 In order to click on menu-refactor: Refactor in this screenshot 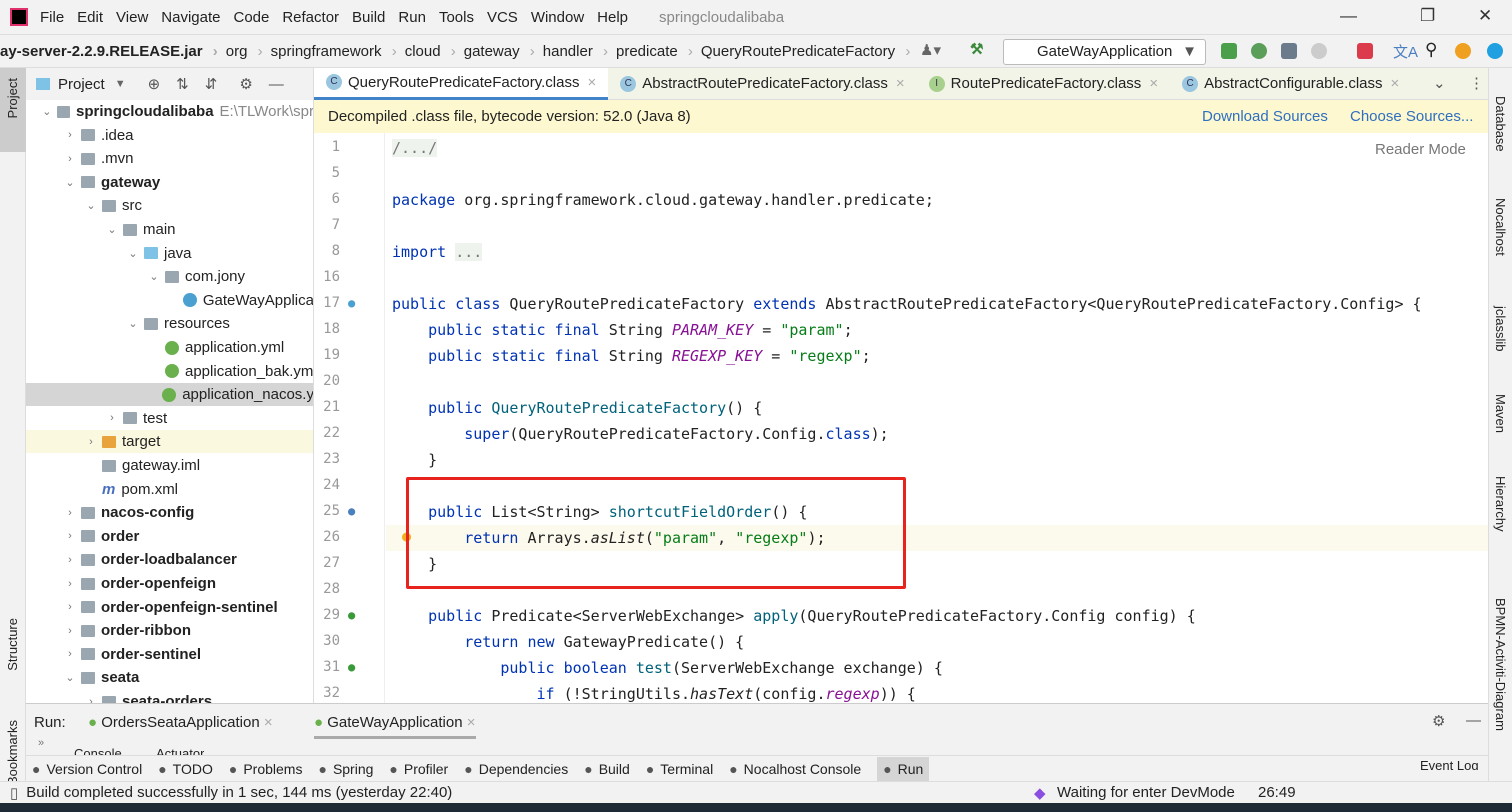, I will do `click(310, 17)`.